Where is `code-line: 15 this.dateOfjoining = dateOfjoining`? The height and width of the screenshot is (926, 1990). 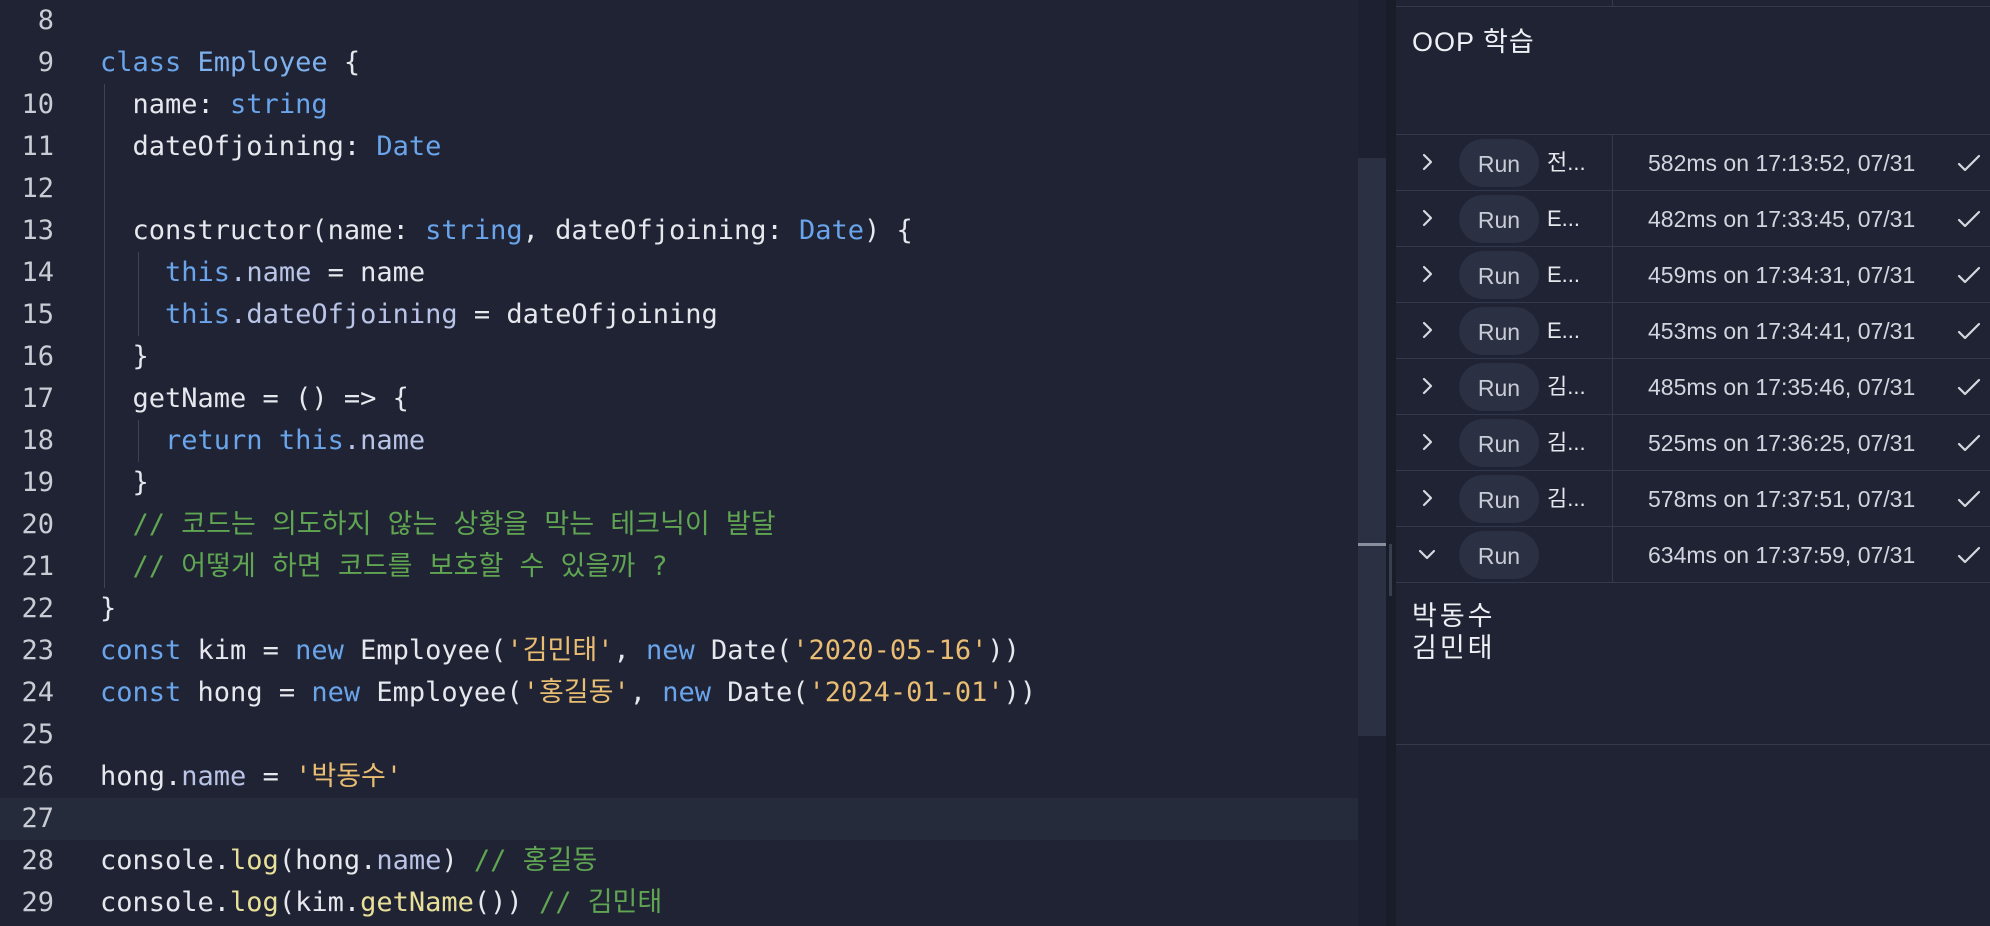
code-line: 15 this.dateOfjoining = dateOfjoining is located at coordinates (679, 315).